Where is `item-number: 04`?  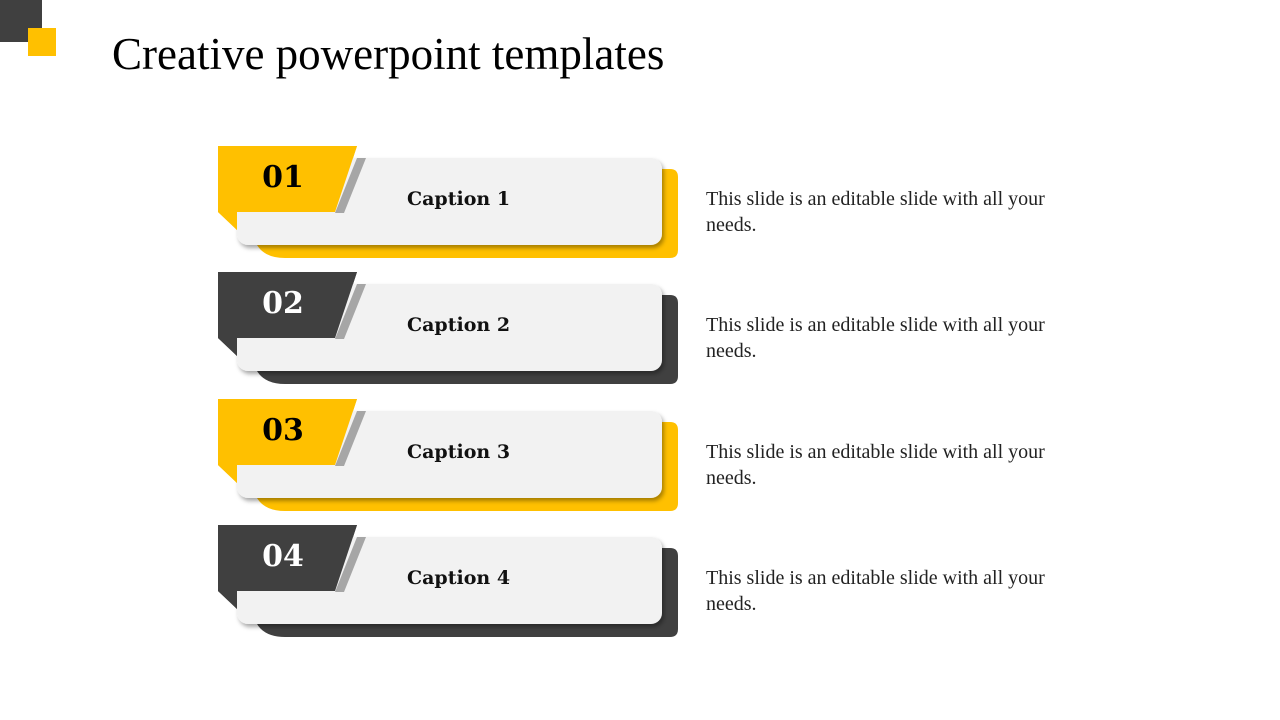 item-number: 04 is located at coordinates (283, 556).